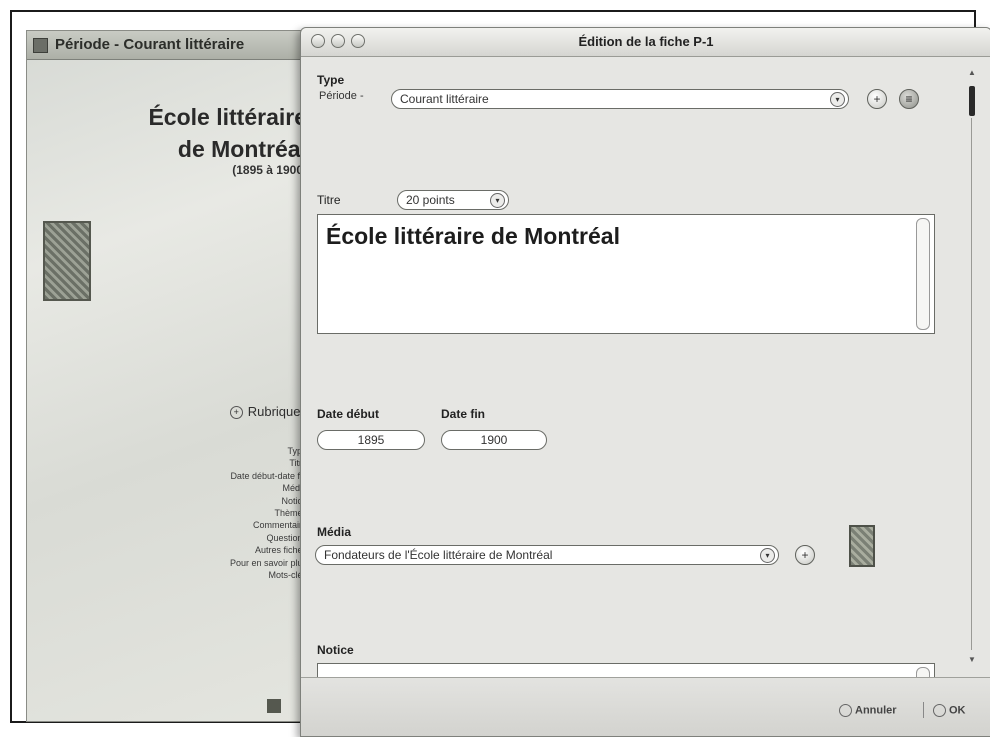  What do you see at coordinates (67, 261) in the screenshot?
I see `background-media-thumbnail` at bounding box center [67, 261].